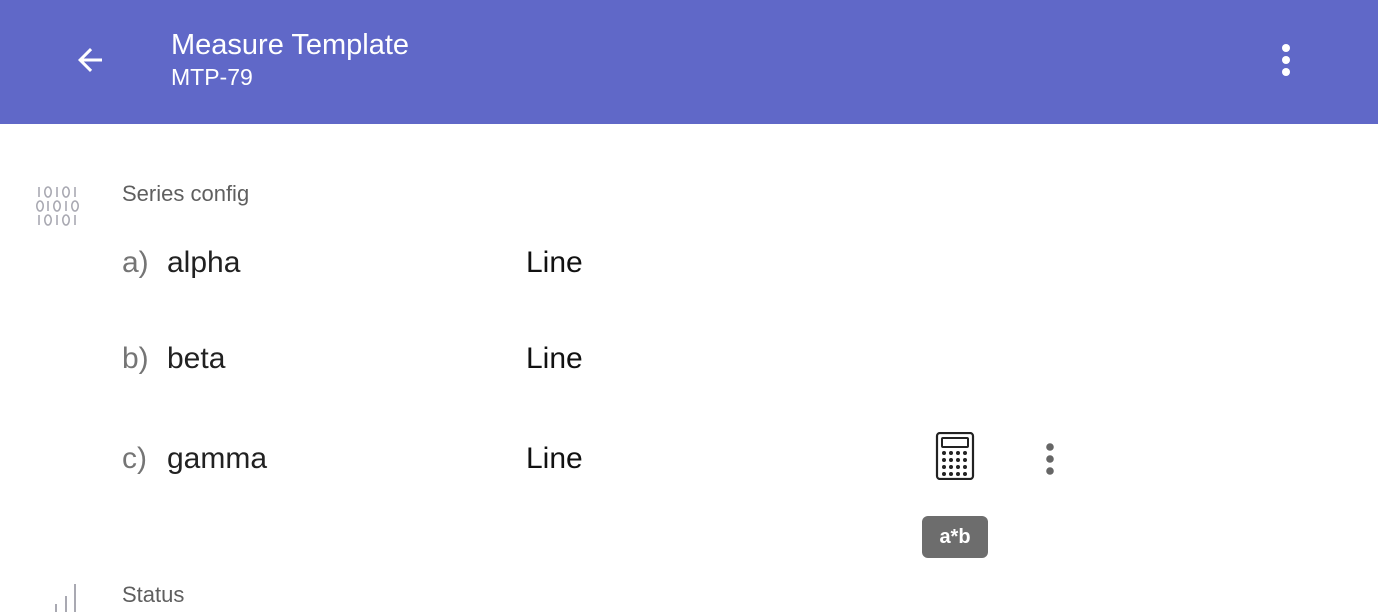  I want to click on series-row-gamma: c) gamma Line, so click(689, 458).